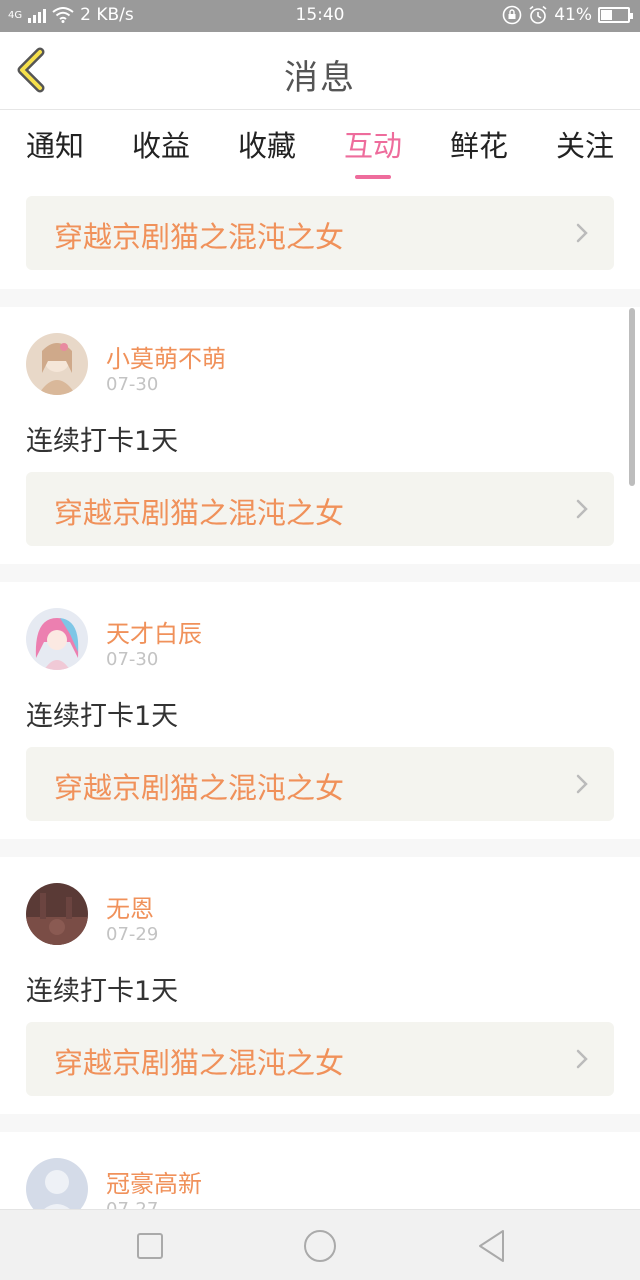 The height and width of the screenshot is (1280, 640). I want to click on battery-percent: 41%, so click(573, 15).